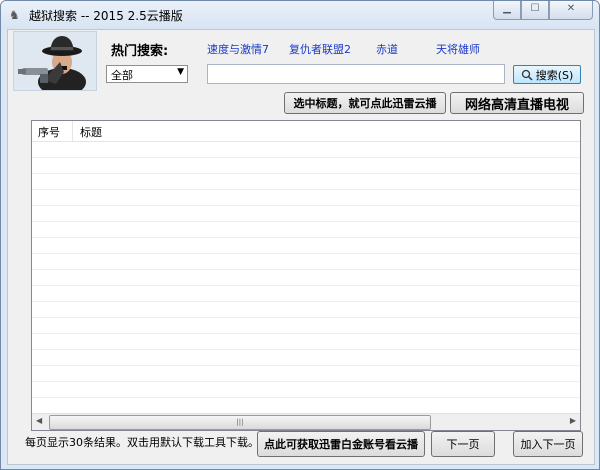 Image resolution: width=600 pixels, height=470 pixels. I want to click on maximize-button: ☐, so click(535, 10).